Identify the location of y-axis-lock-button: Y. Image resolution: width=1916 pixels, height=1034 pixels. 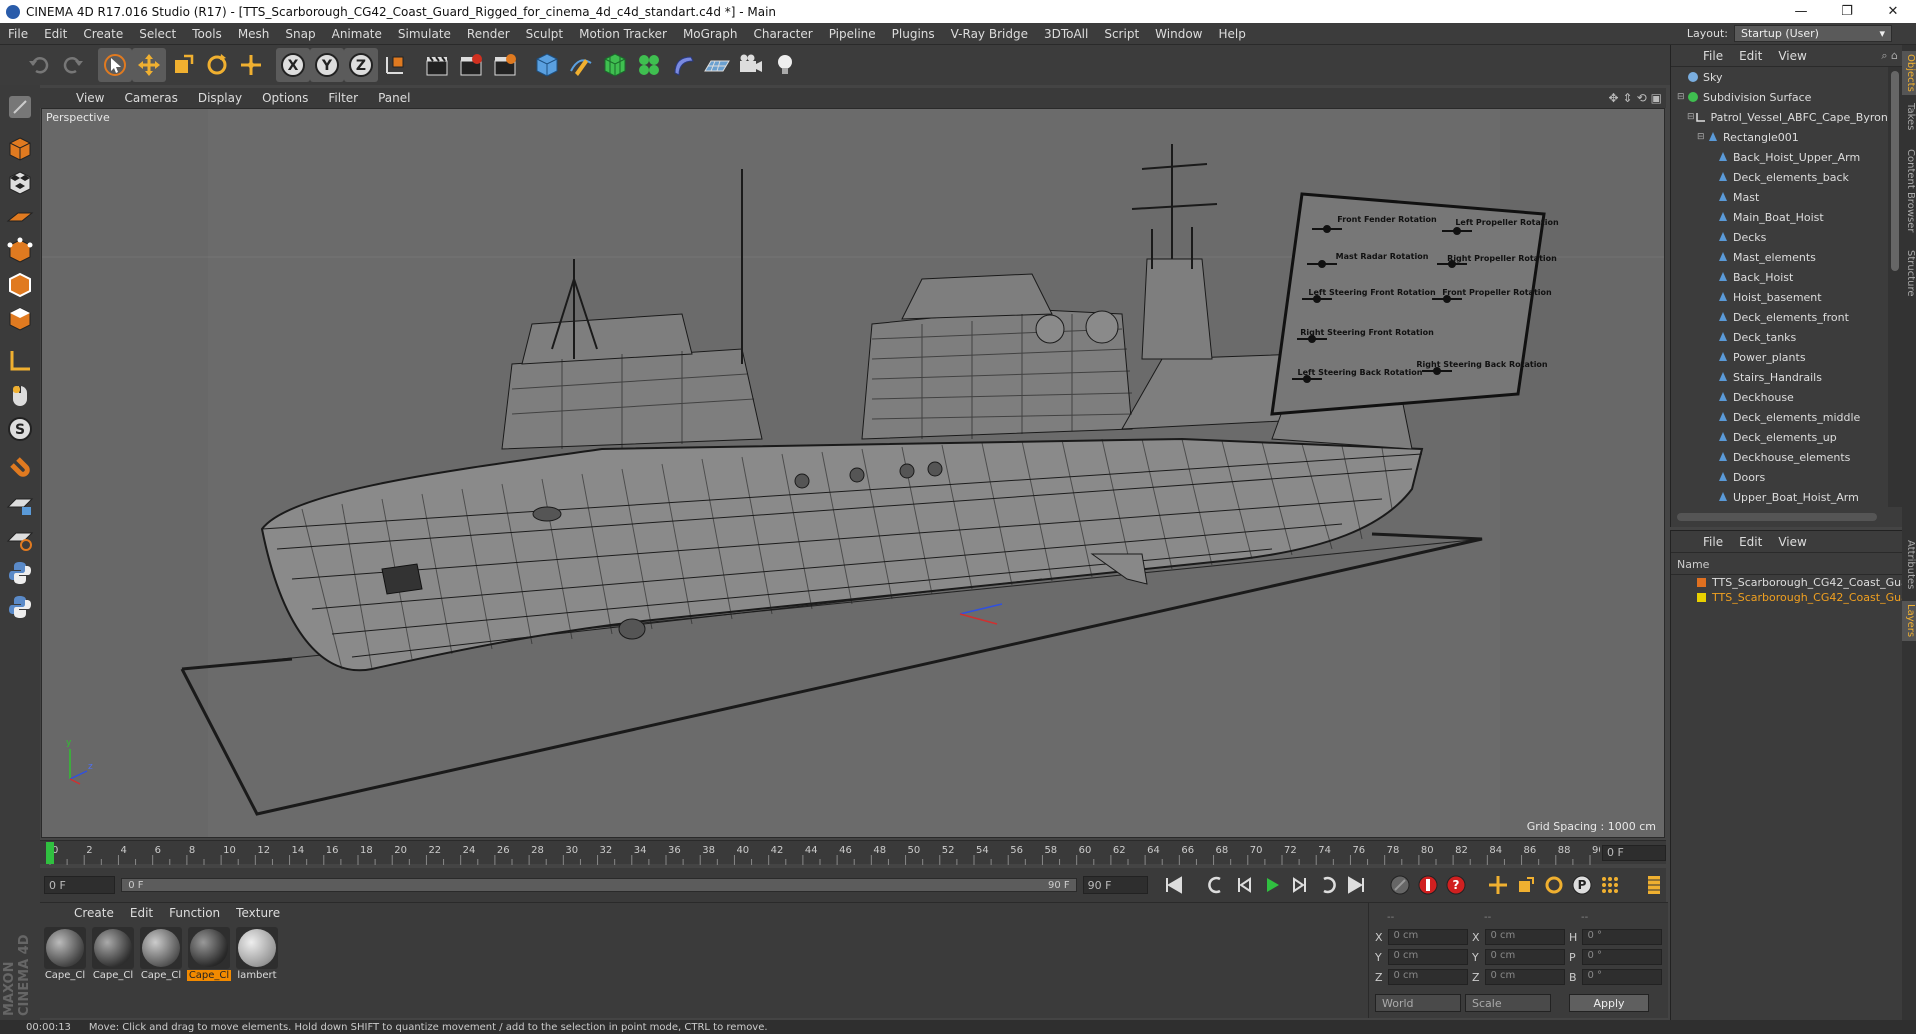
(327, 65).